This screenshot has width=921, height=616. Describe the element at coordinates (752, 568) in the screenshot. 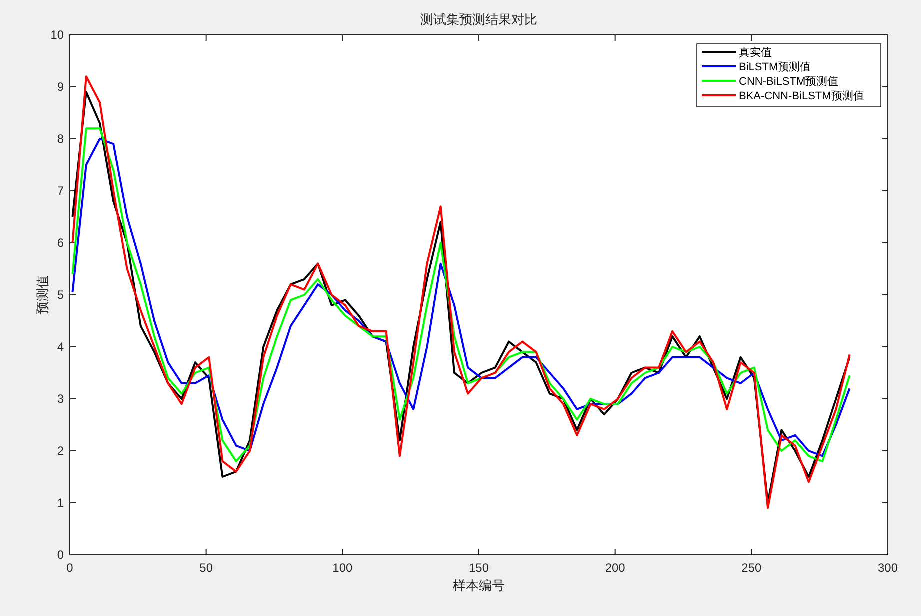

I see `x-tick-label: 250` at that location.